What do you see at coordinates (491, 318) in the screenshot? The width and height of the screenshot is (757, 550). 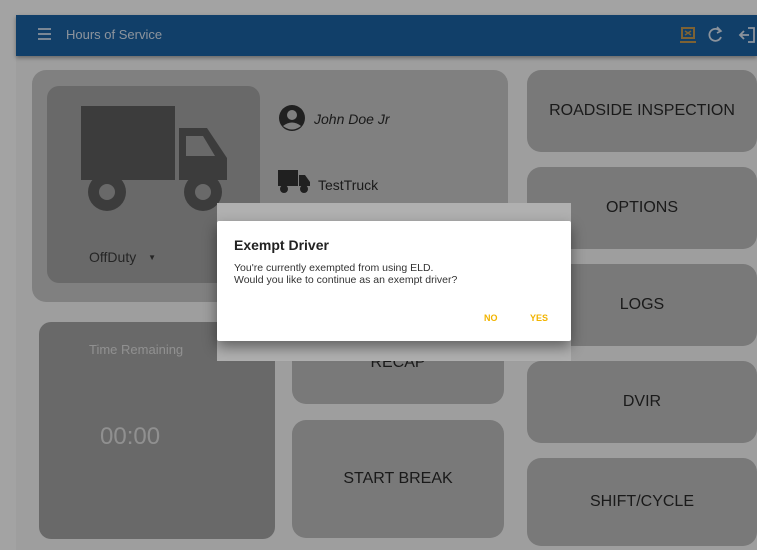 I see `no-button: NO` at bounding box center [491, 318].